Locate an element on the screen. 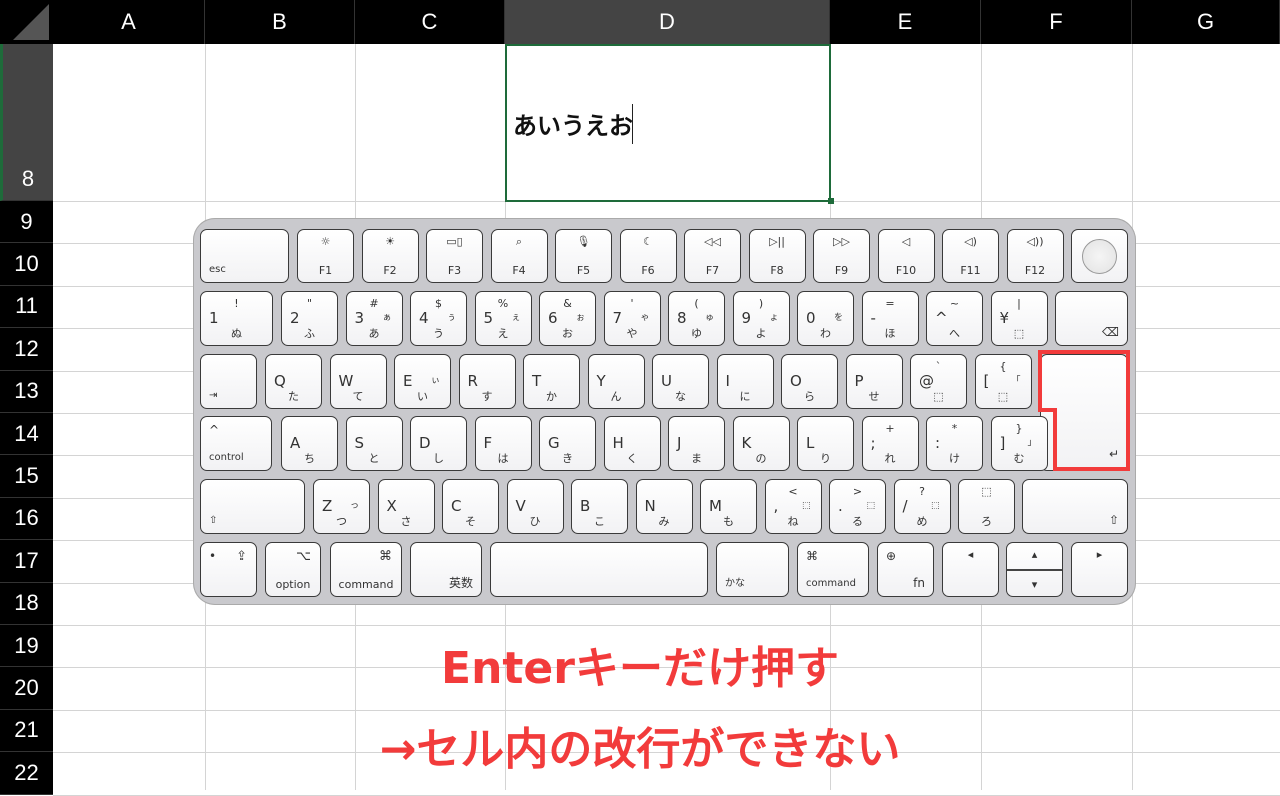 The height and width of the screenshot is (796, 1280). caption-line2: →セル内の改行ができない is located at coordinates (640, 749).